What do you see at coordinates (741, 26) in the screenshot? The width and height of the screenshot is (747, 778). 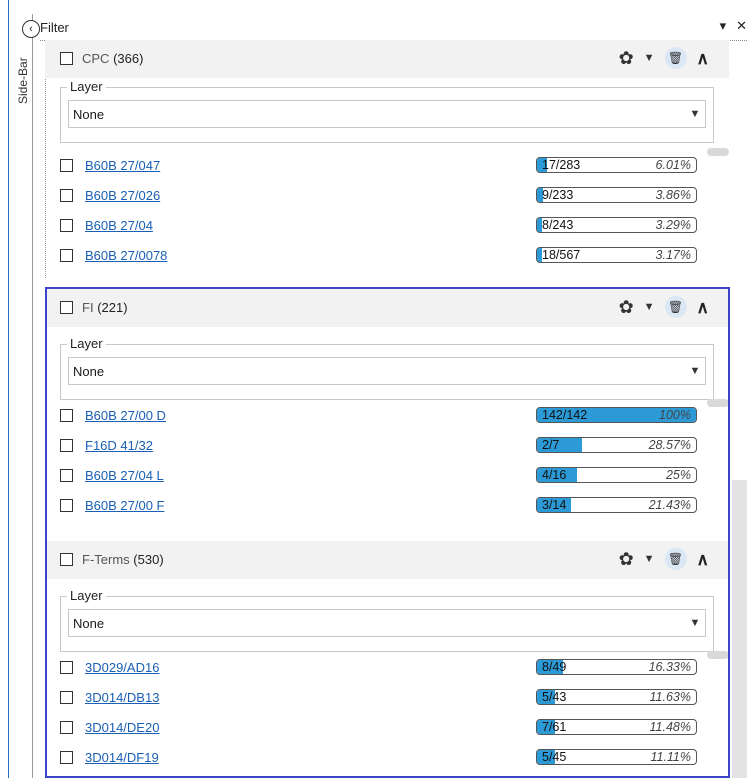 I see `close-icon: ✕` at bounding box center [741, 26].